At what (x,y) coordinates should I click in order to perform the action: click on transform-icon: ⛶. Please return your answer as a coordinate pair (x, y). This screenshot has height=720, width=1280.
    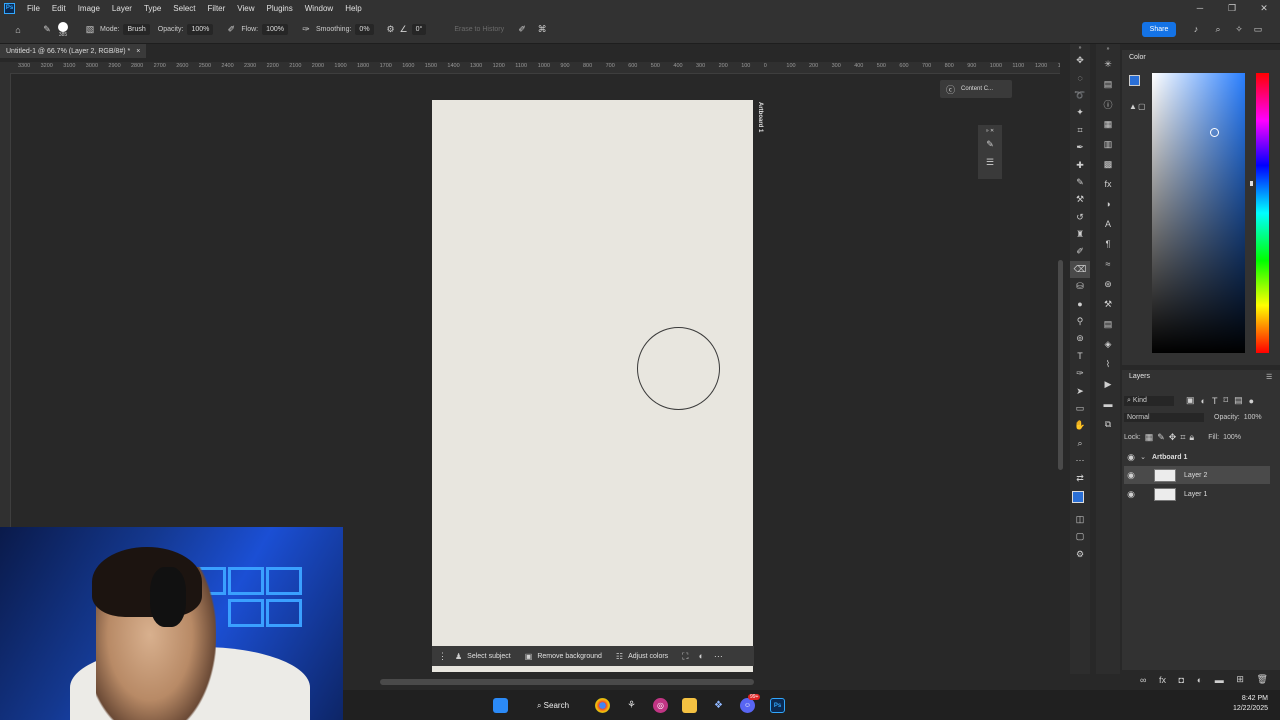
    Looking at the image, I should click on (685, 656).